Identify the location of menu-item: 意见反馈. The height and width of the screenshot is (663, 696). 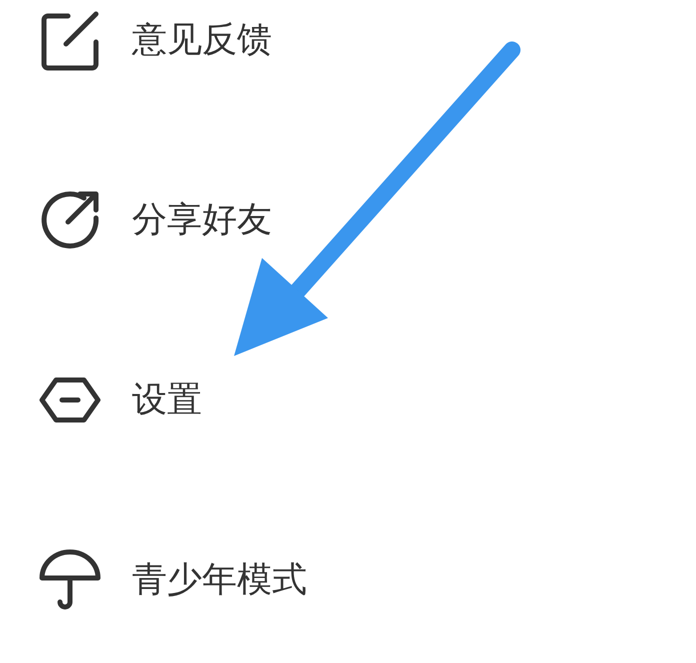
(202, 40).